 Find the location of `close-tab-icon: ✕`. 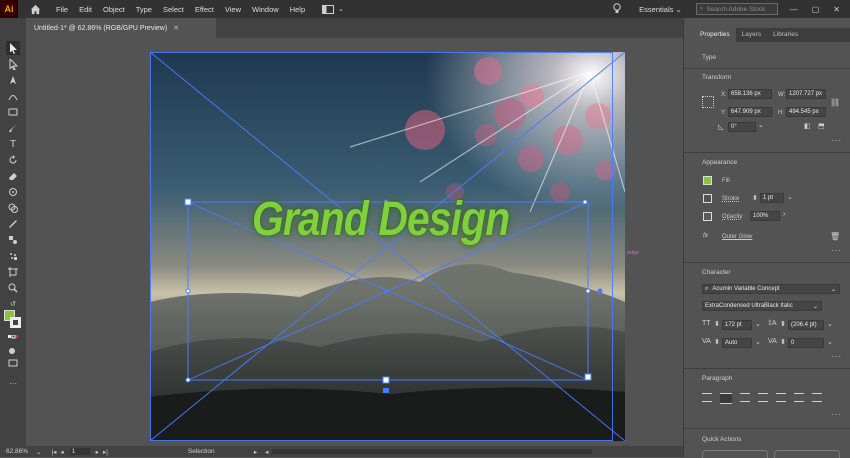

close-tab-icon: ✕ is located at coordinates (176, 28).